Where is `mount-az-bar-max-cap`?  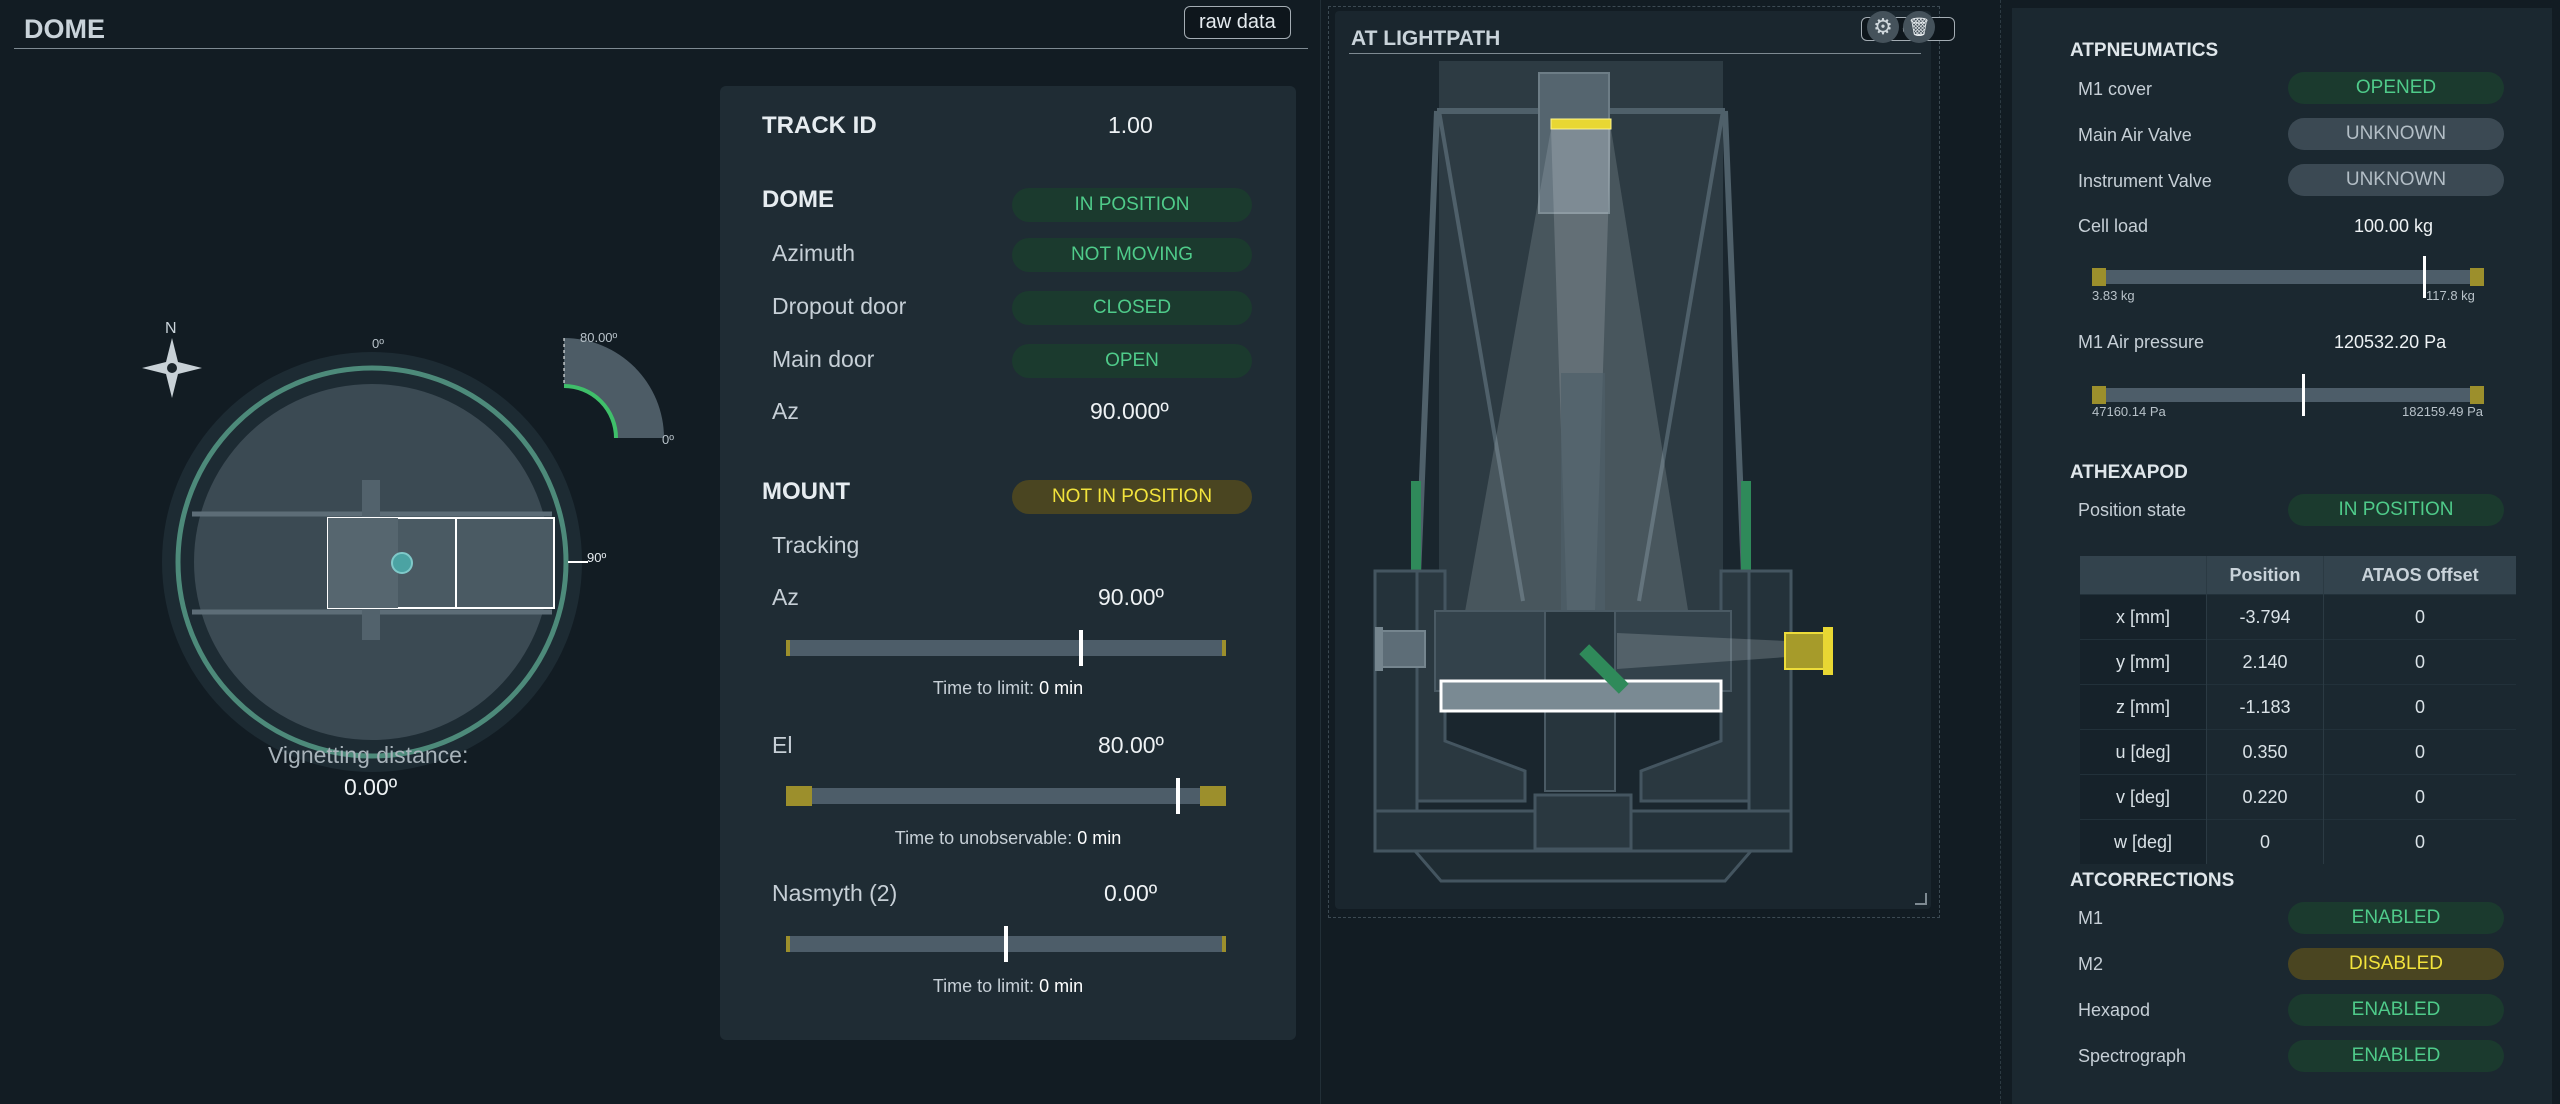 mount-az-bar-max-cap is located at coordinates (1224, 648).